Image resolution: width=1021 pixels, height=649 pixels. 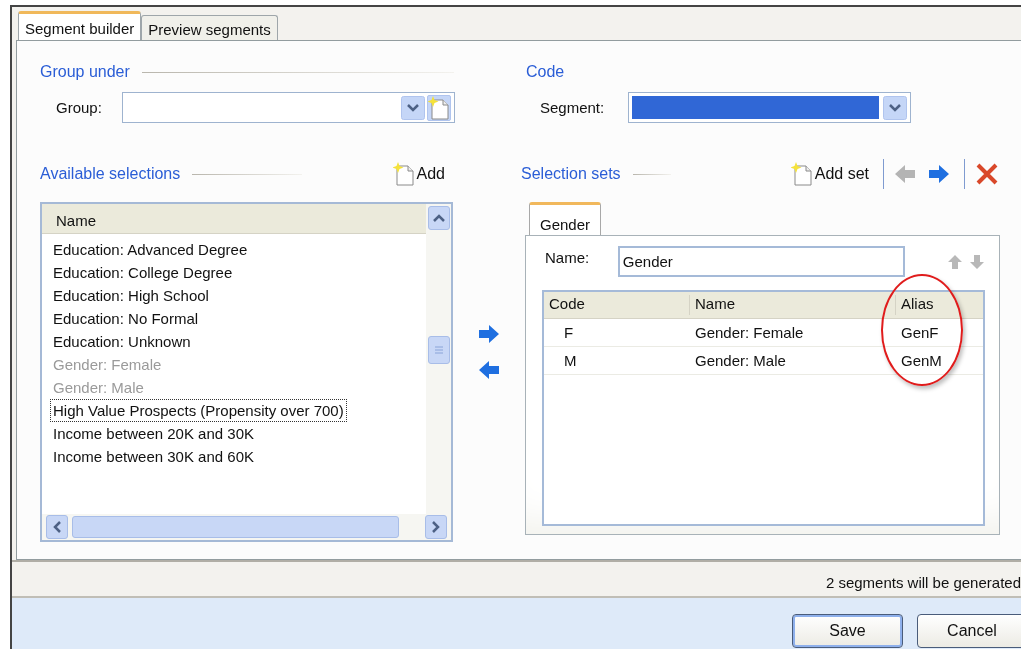 What do you see at coordinates (987, 174) in the screenshot?
I see `delete-icon` at bounding box center [987, 174].